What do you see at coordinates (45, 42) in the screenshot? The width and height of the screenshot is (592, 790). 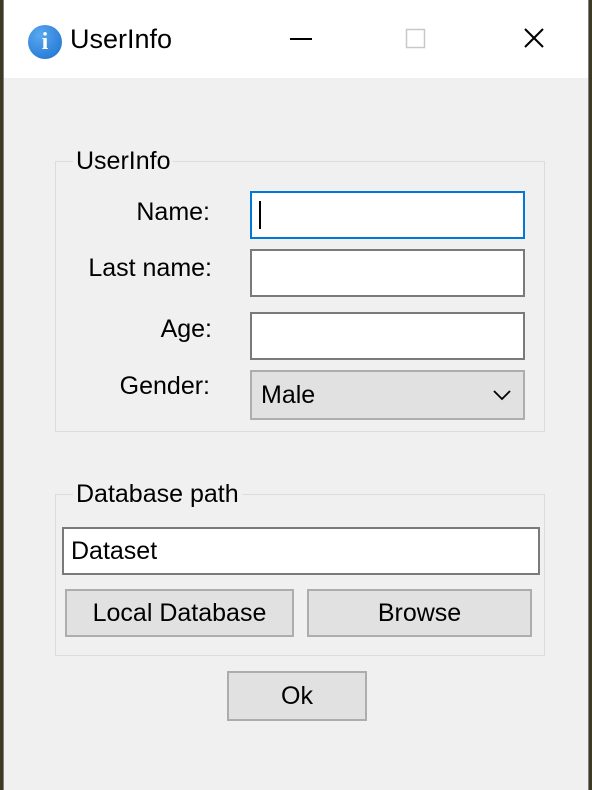 I see `info-icon: i` at bounding box center [45, 42].